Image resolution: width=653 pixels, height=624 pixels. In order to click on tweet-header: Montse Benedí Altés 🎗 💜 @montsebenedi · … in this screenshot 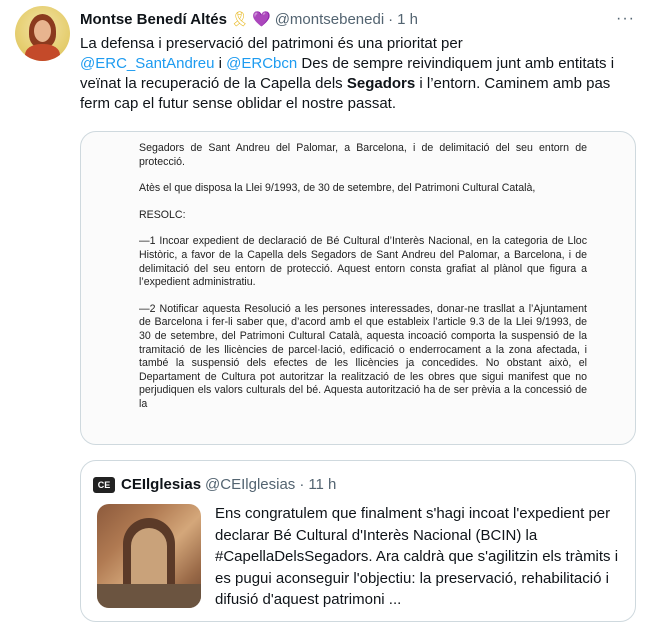, I will do `click(249, 19)`.